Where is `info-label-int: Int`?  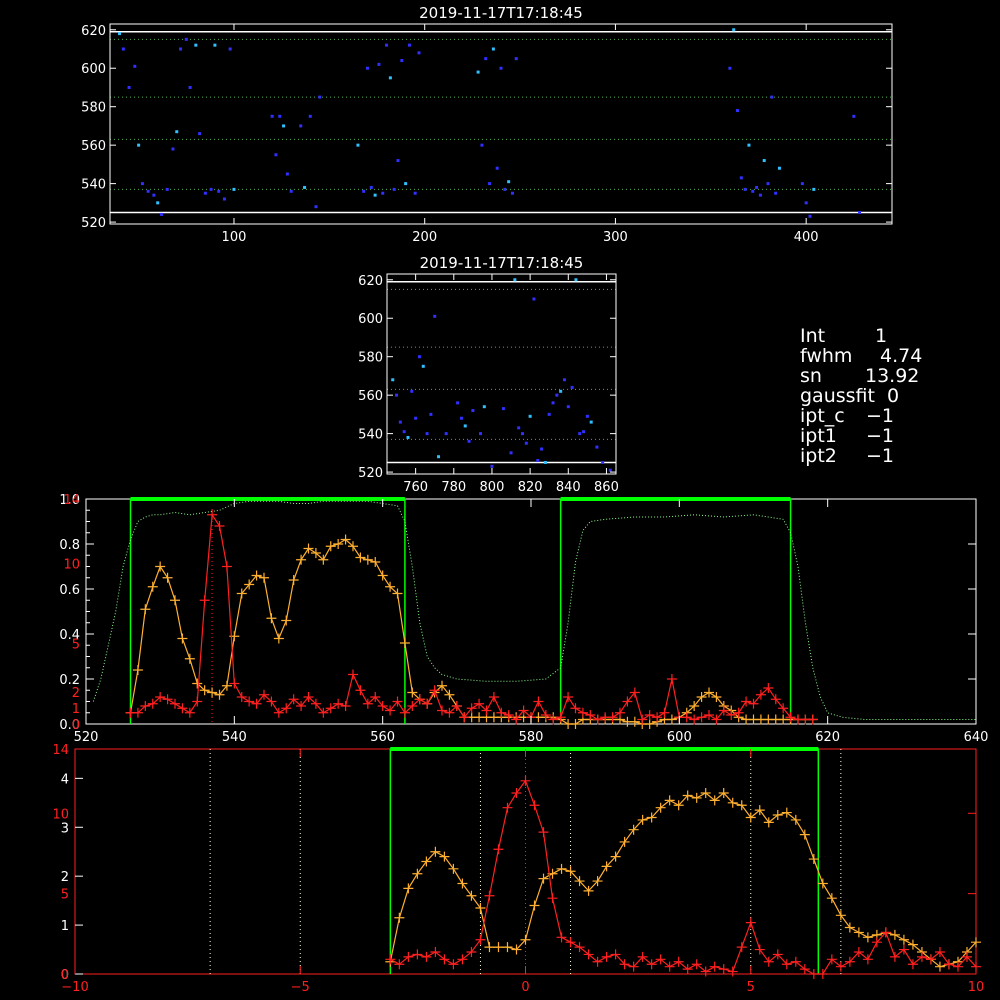 info-label-int: Int is located at coordinates (812, 336).